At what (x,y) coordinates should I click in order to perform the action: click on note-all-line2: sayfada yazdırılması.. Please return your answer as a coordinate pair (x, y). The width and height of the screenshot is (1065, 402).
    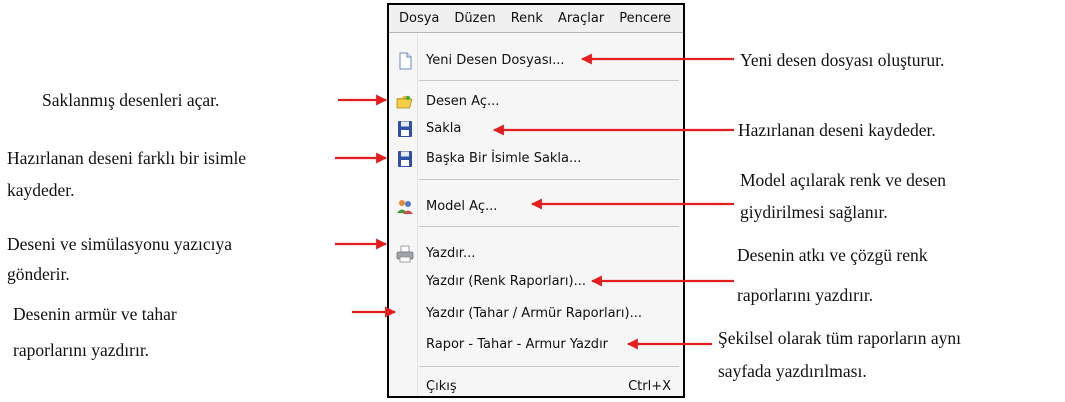
    Looking at the image, I should click on (792, 371).